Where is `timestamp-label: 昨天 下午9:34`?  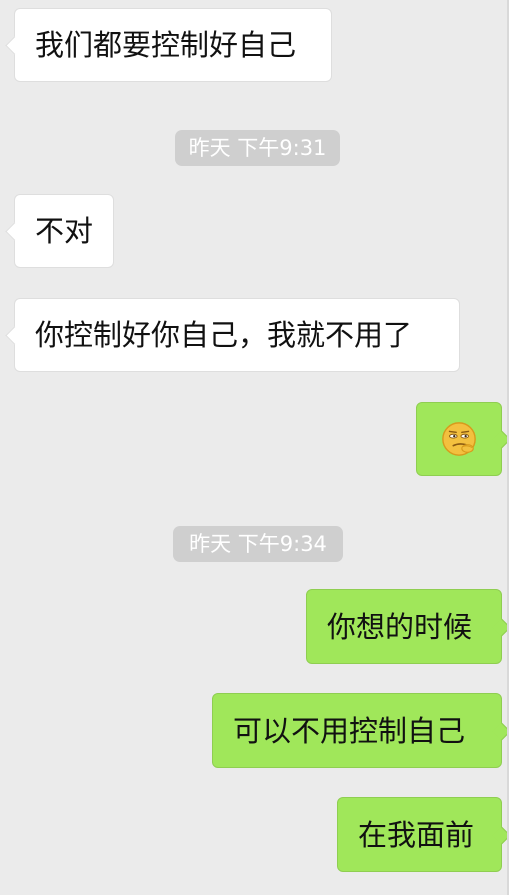 timestamp-label: 昨天 下午9:34 is located at coordinates (258, 544).